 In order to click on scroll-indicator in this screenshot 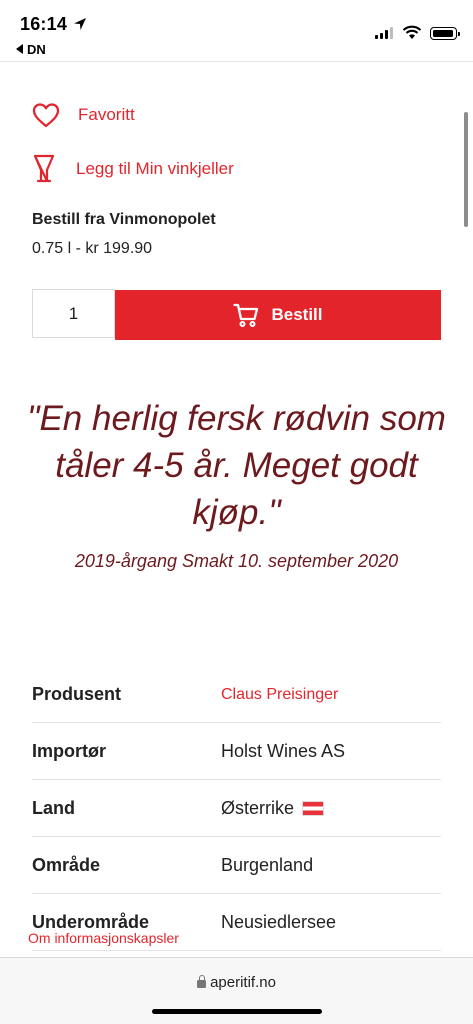, I will do `click(466, 169)`.